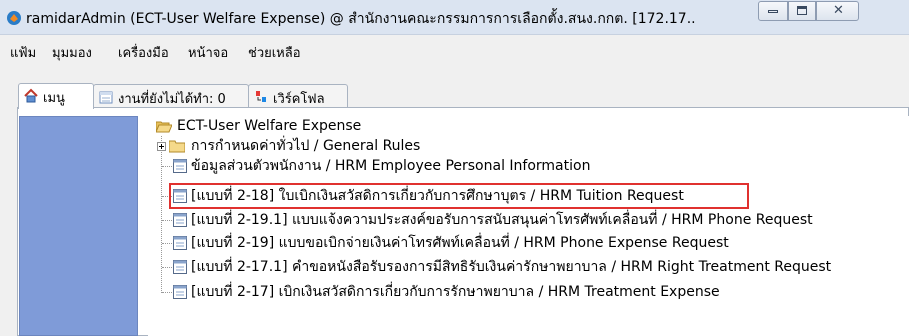 Image resolution: width=909 pixels, height=336 pixels. Describe the element at coordinates (72, 52) in the screenshot. I see `menu-view: มุมมอง` at that location.